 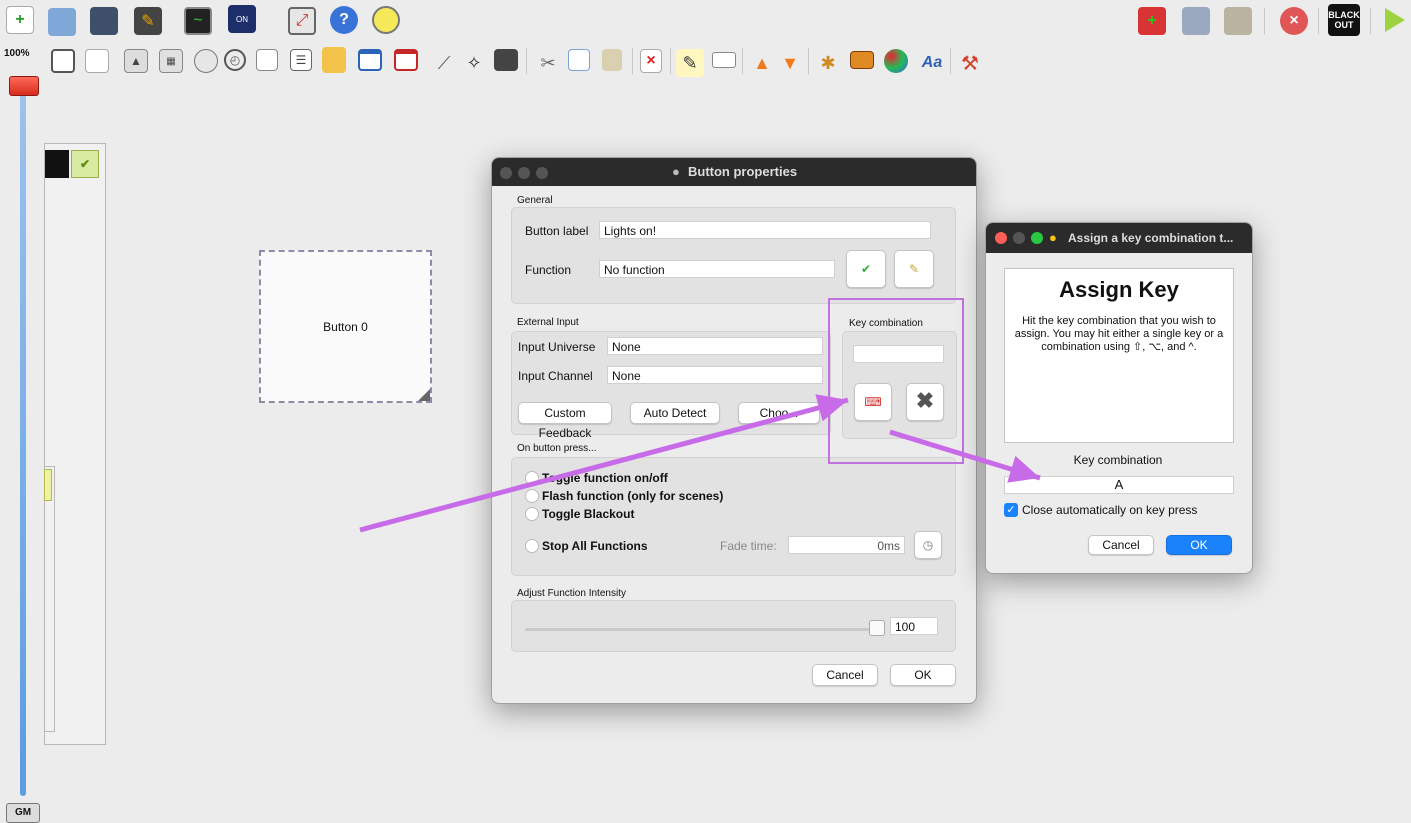 What do you see at coordinates (831, 408) in the screenshot?
I see `arrow-to-key-button-head` at bounding box center [831, 408].